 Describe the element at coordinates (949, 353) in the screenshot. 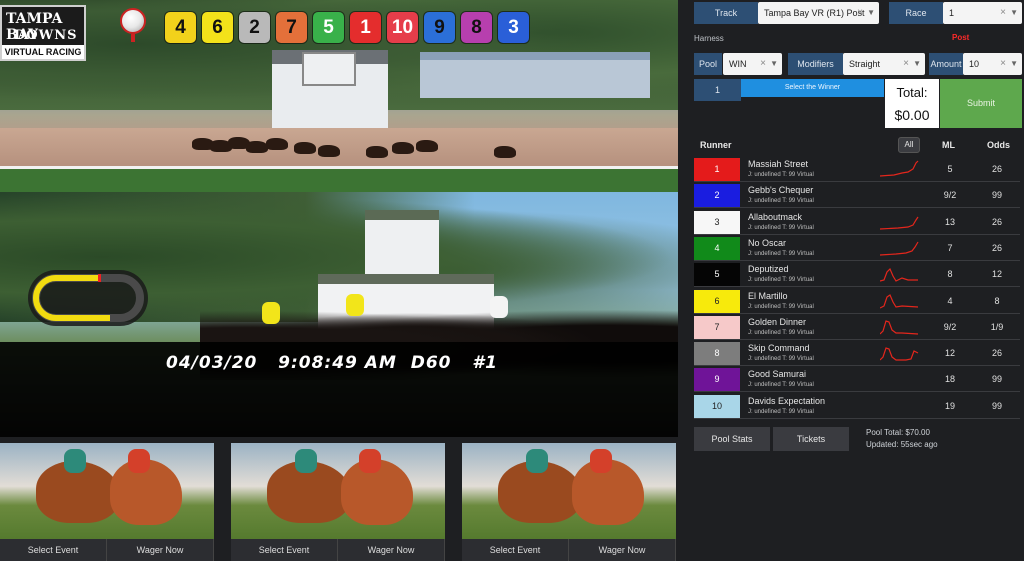

I see `runner-morning-line: 12` at that location.